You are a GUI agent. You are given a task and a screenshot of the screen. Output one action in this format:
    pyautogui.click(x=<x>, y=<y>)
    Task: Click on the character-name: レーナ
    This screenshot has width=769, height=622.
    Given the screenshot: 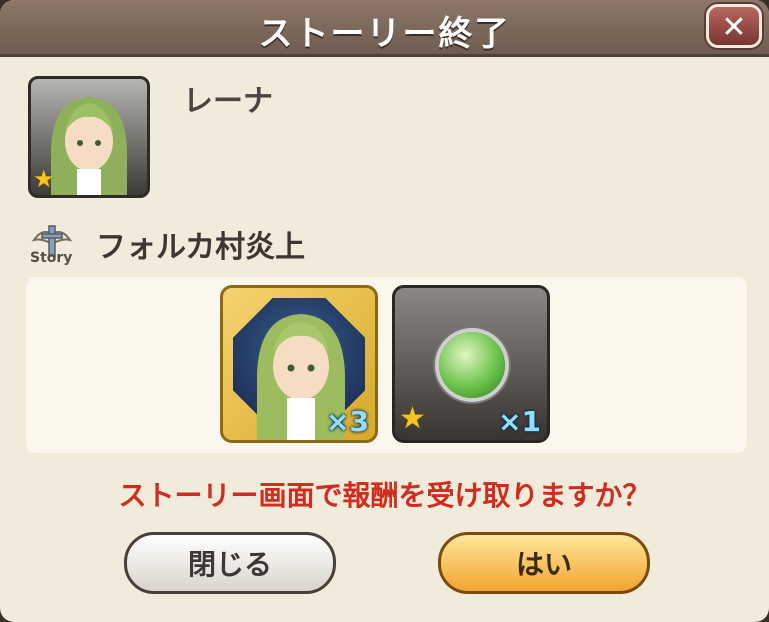 What is the action you would take?
    pyautogui.click(x=228, y=101)
    